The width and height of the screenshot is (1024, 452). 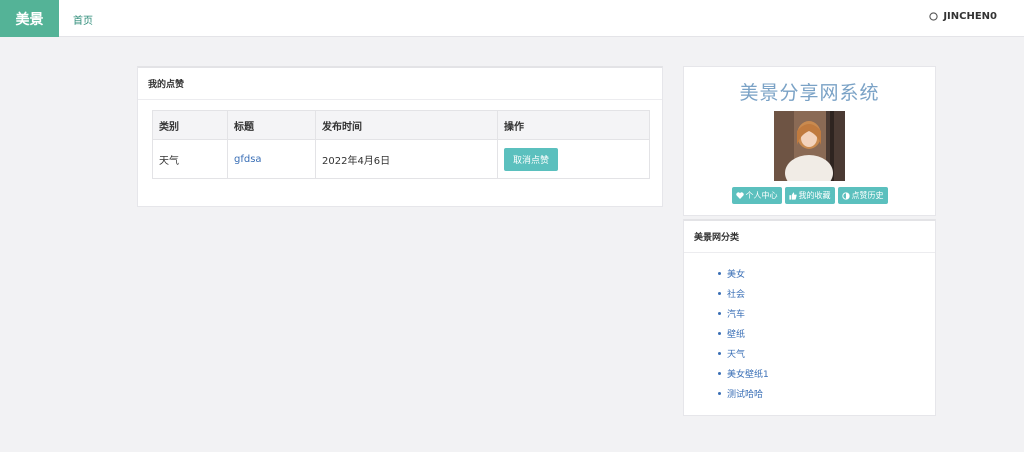 I want to click on category-panel: 美景网分类 美女 社会 汽车 壁纸 天气 美女壁纸1 测试哈哈, so click(x=809, y=317).